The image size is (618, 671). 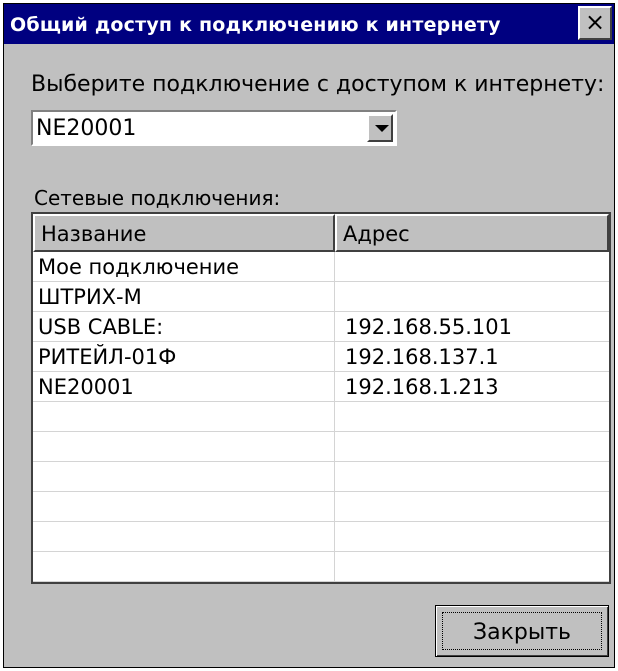 I want to click on list-header: Название Адрес, so click(x=321, y=233).